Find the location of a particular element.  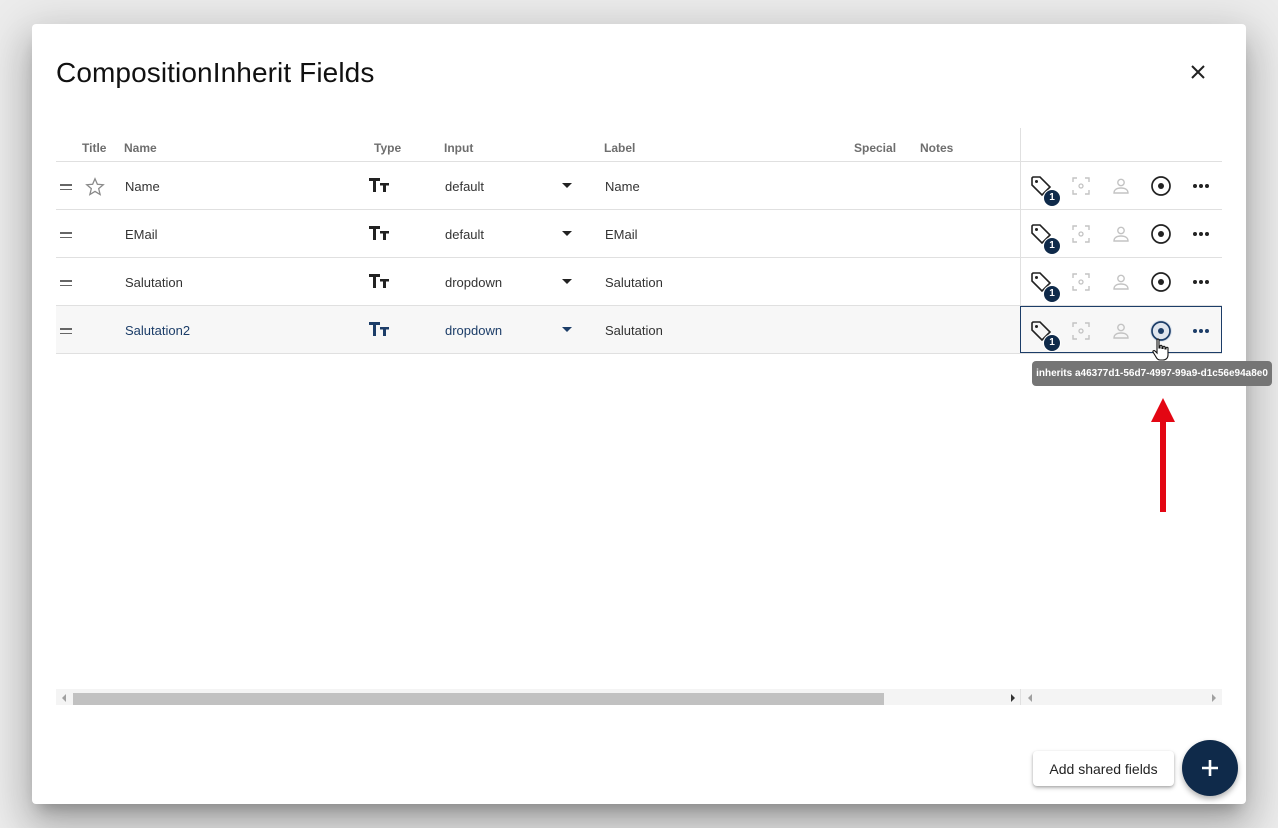

col-notes: Notes is located at coordinates (937, 148).